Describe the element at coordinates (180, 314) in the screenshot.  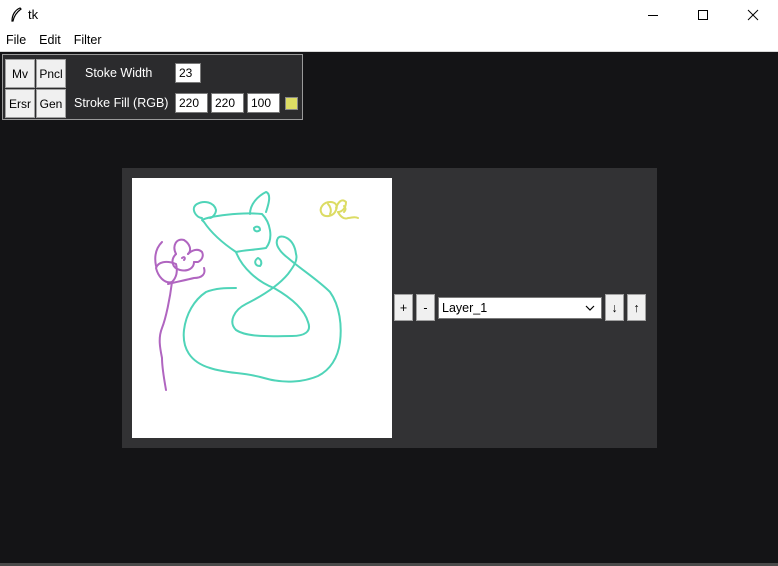
I see `purple-sketch` at that location.